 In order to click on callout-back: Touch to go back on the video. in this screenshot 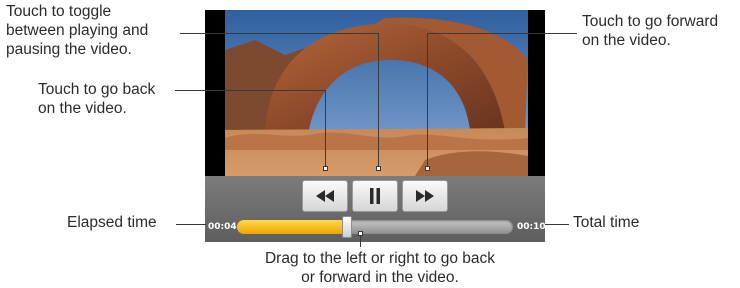, I will do `click(96, 99)`.